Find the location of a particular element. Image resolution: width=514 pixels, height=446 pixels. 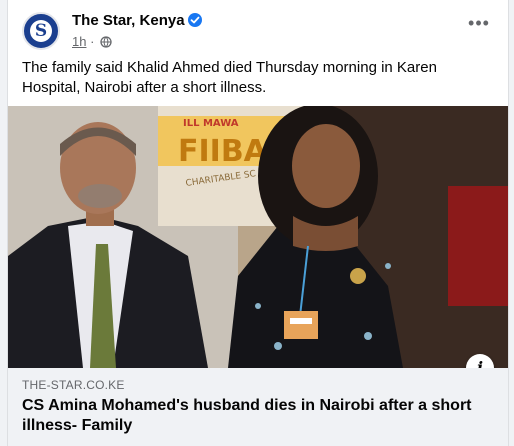

post-timestamp: 1h is located at coordinates (79, 41).